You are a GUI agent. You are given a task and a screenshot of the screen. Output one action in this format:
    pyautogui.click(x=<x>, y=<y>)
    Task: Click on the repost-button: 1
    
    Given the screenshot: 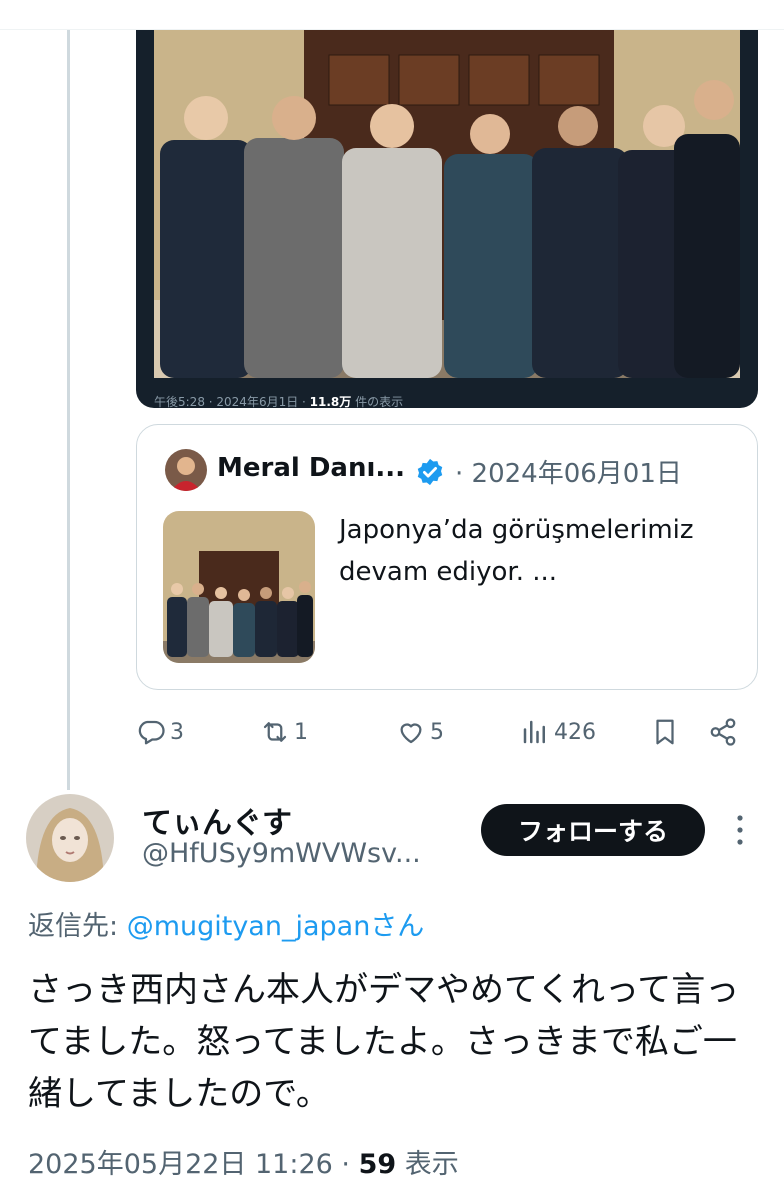 What is the action you would take?
    pyautogui.click(x=284, y=732)
    